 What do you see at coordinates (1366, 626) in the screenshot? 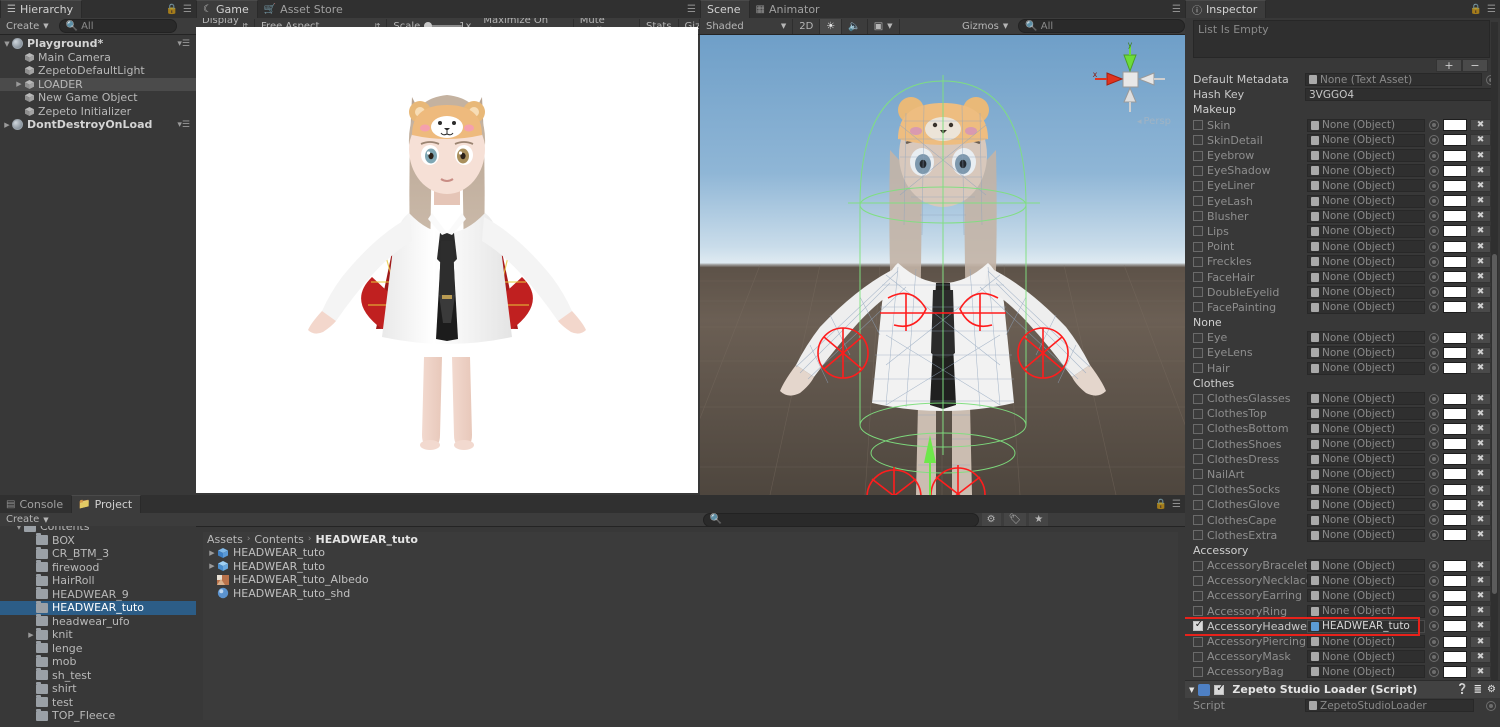
I see `slot-object-field: HEADWEAR_tuto` at bounding box center [1366, 626].